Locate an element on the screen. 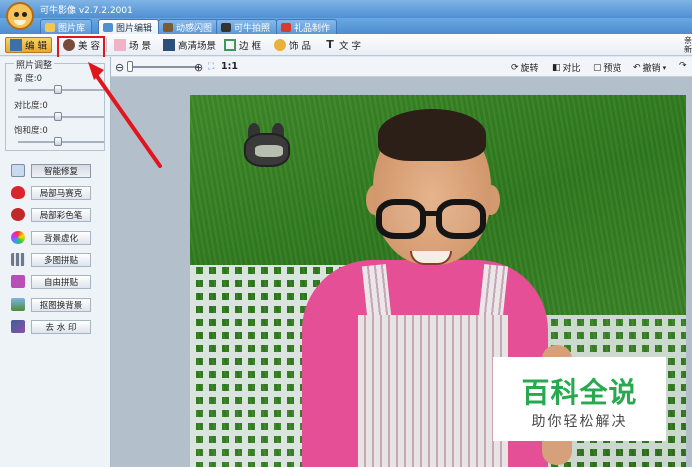 The width and height of the screenshot is (692, 467). tab-image-library: 图片库 is located at coordinates (66, 26).